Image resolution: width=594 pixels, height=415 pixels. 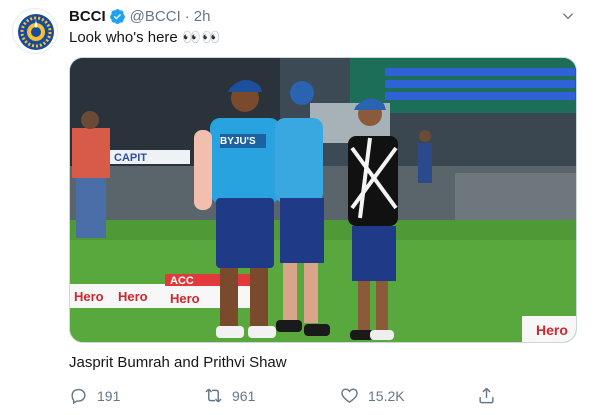 I want to click on share-icon, so click(x=486, y=395).